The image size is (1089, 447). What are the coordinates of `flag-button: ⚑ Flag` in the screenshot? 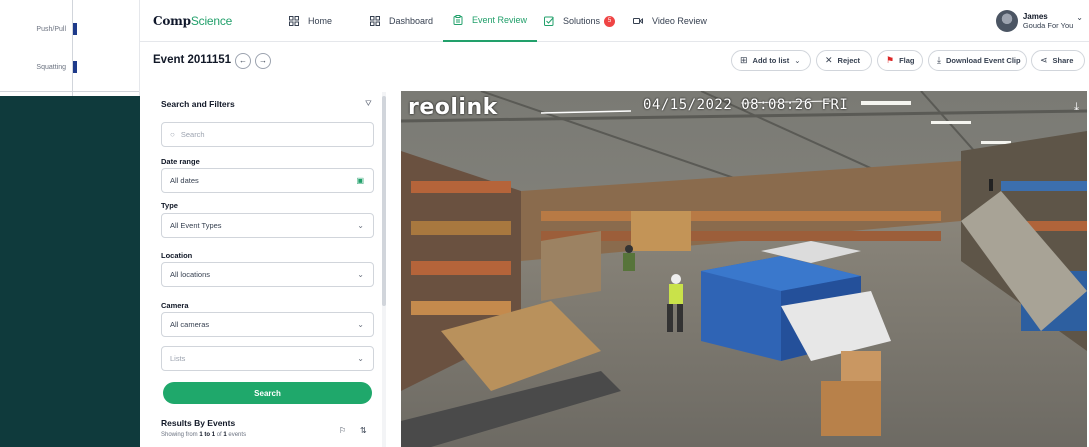 It's located at (900, 60).